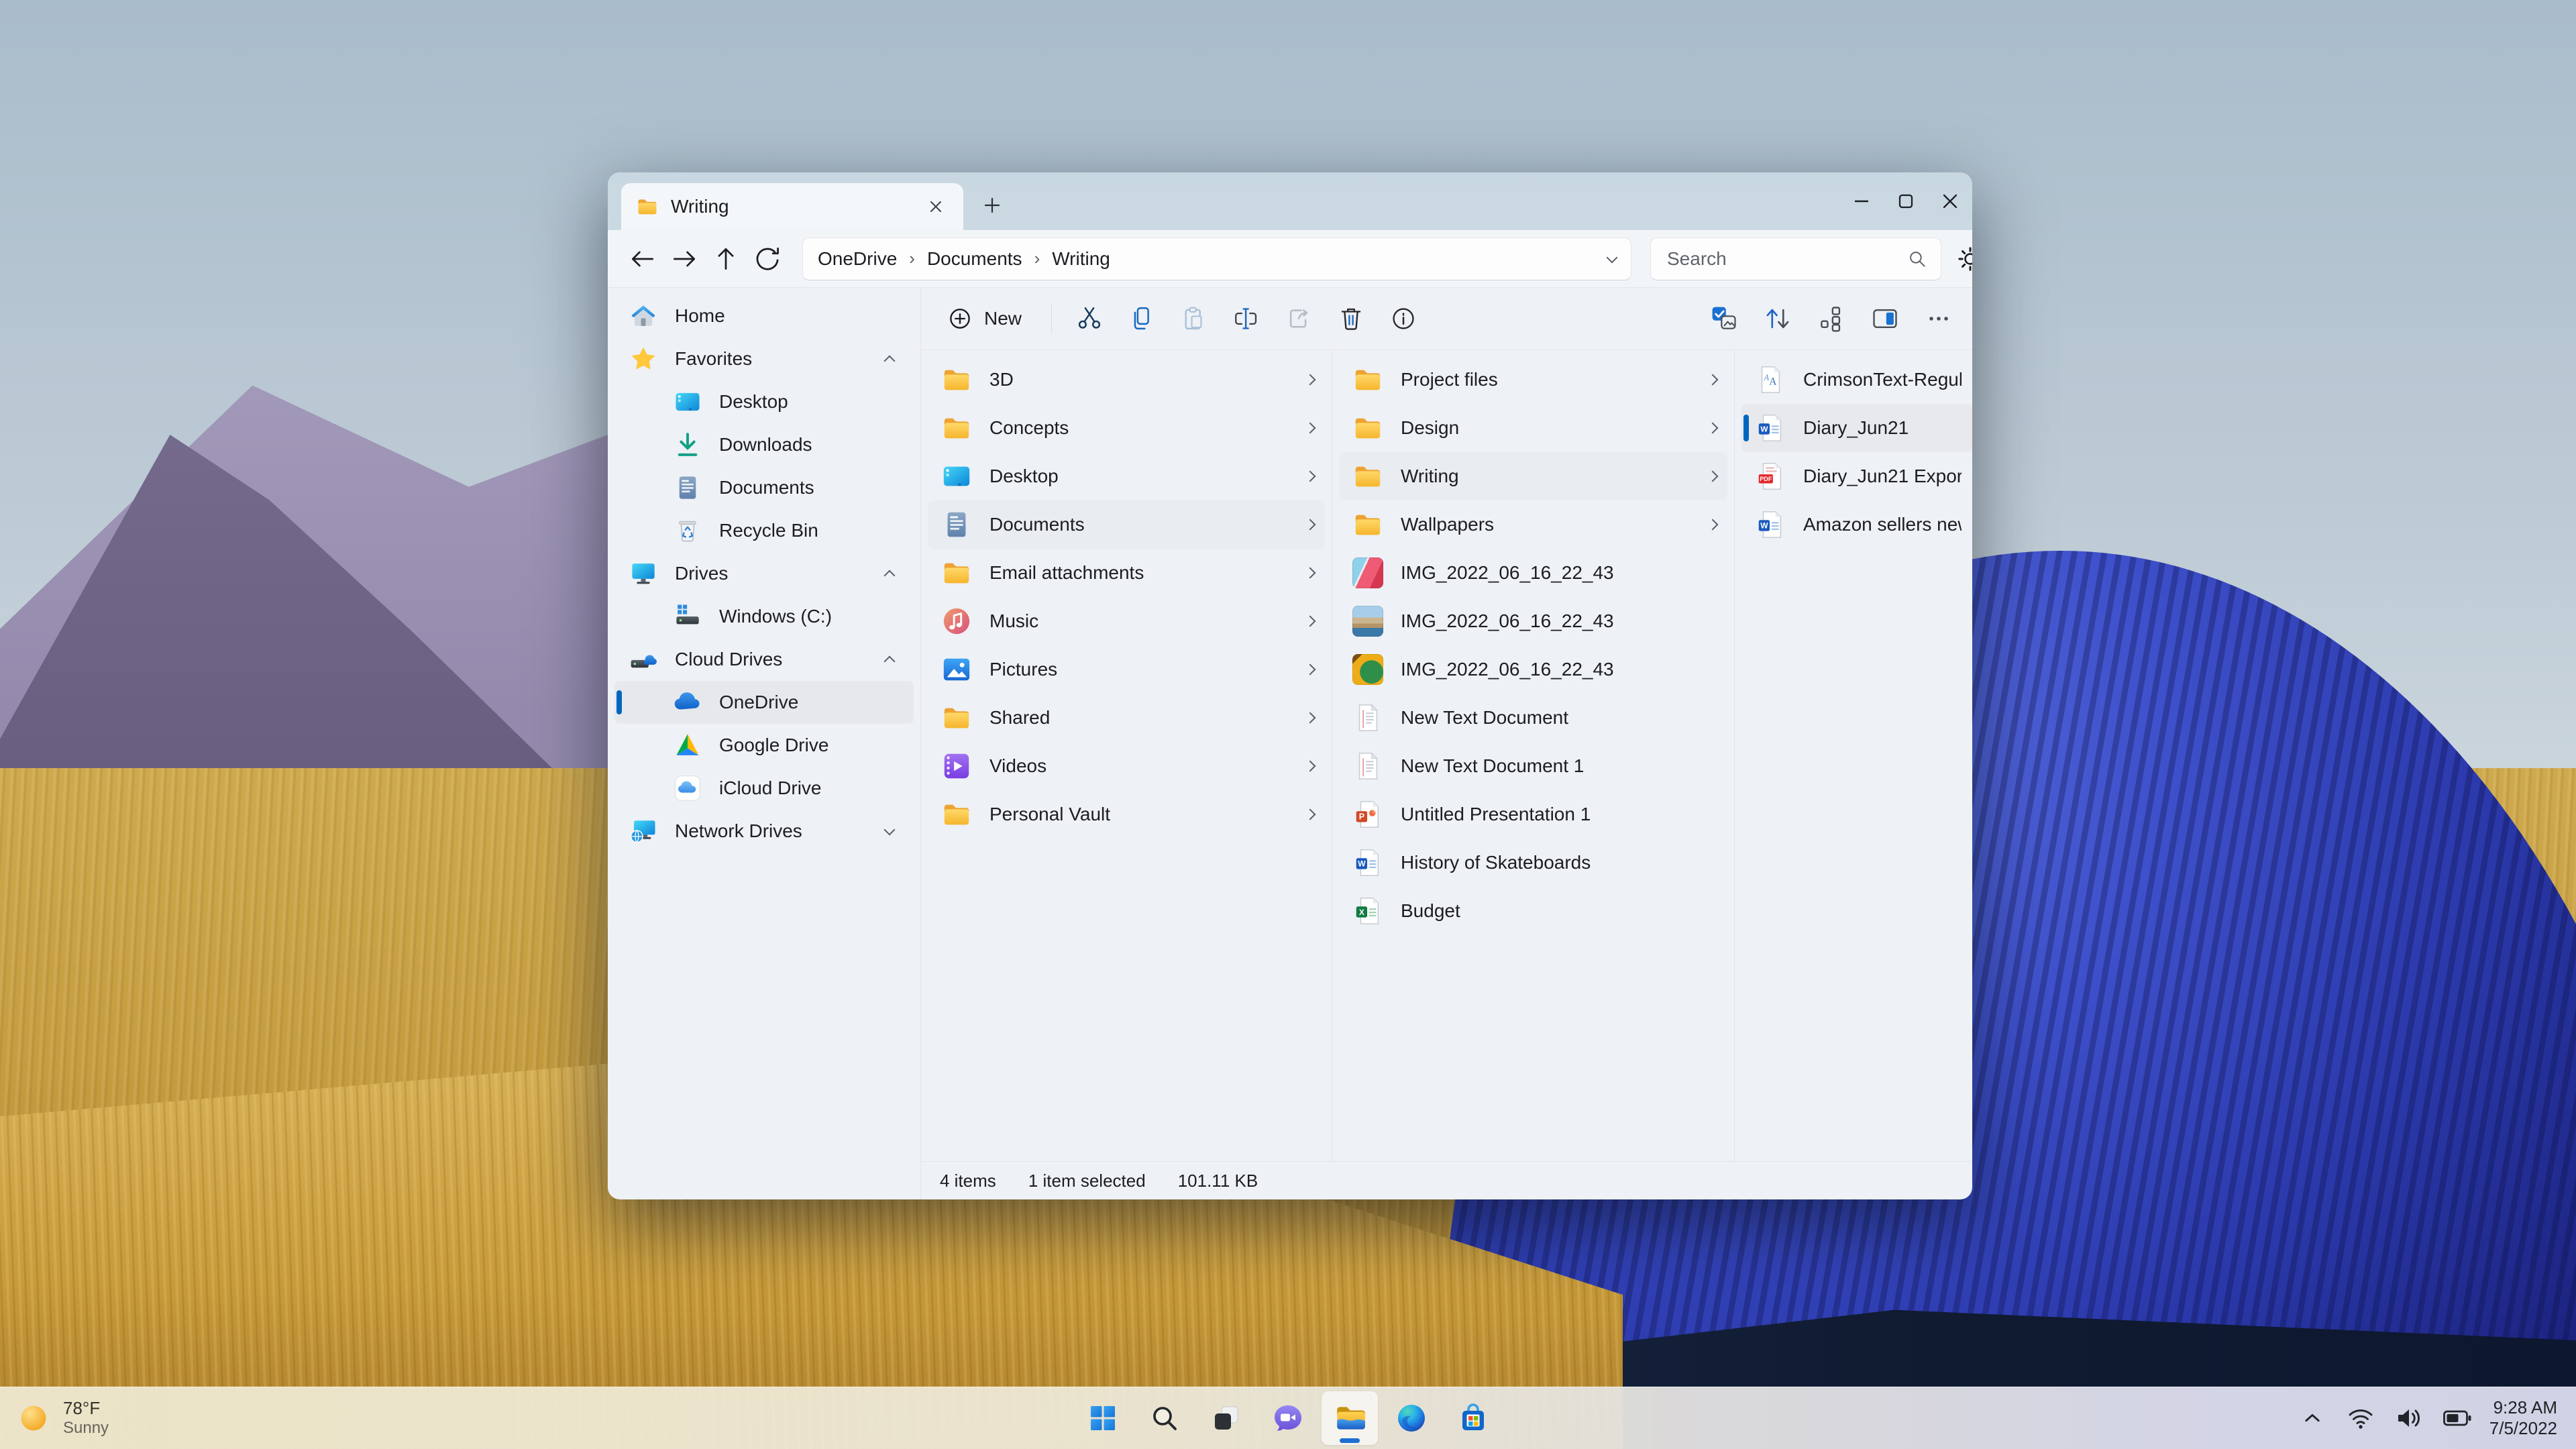 This screenshot has width=2576, height=1449. Describe the element at coordinates (1288, 1418) in the screenshot. I see `chat-button` at that location.